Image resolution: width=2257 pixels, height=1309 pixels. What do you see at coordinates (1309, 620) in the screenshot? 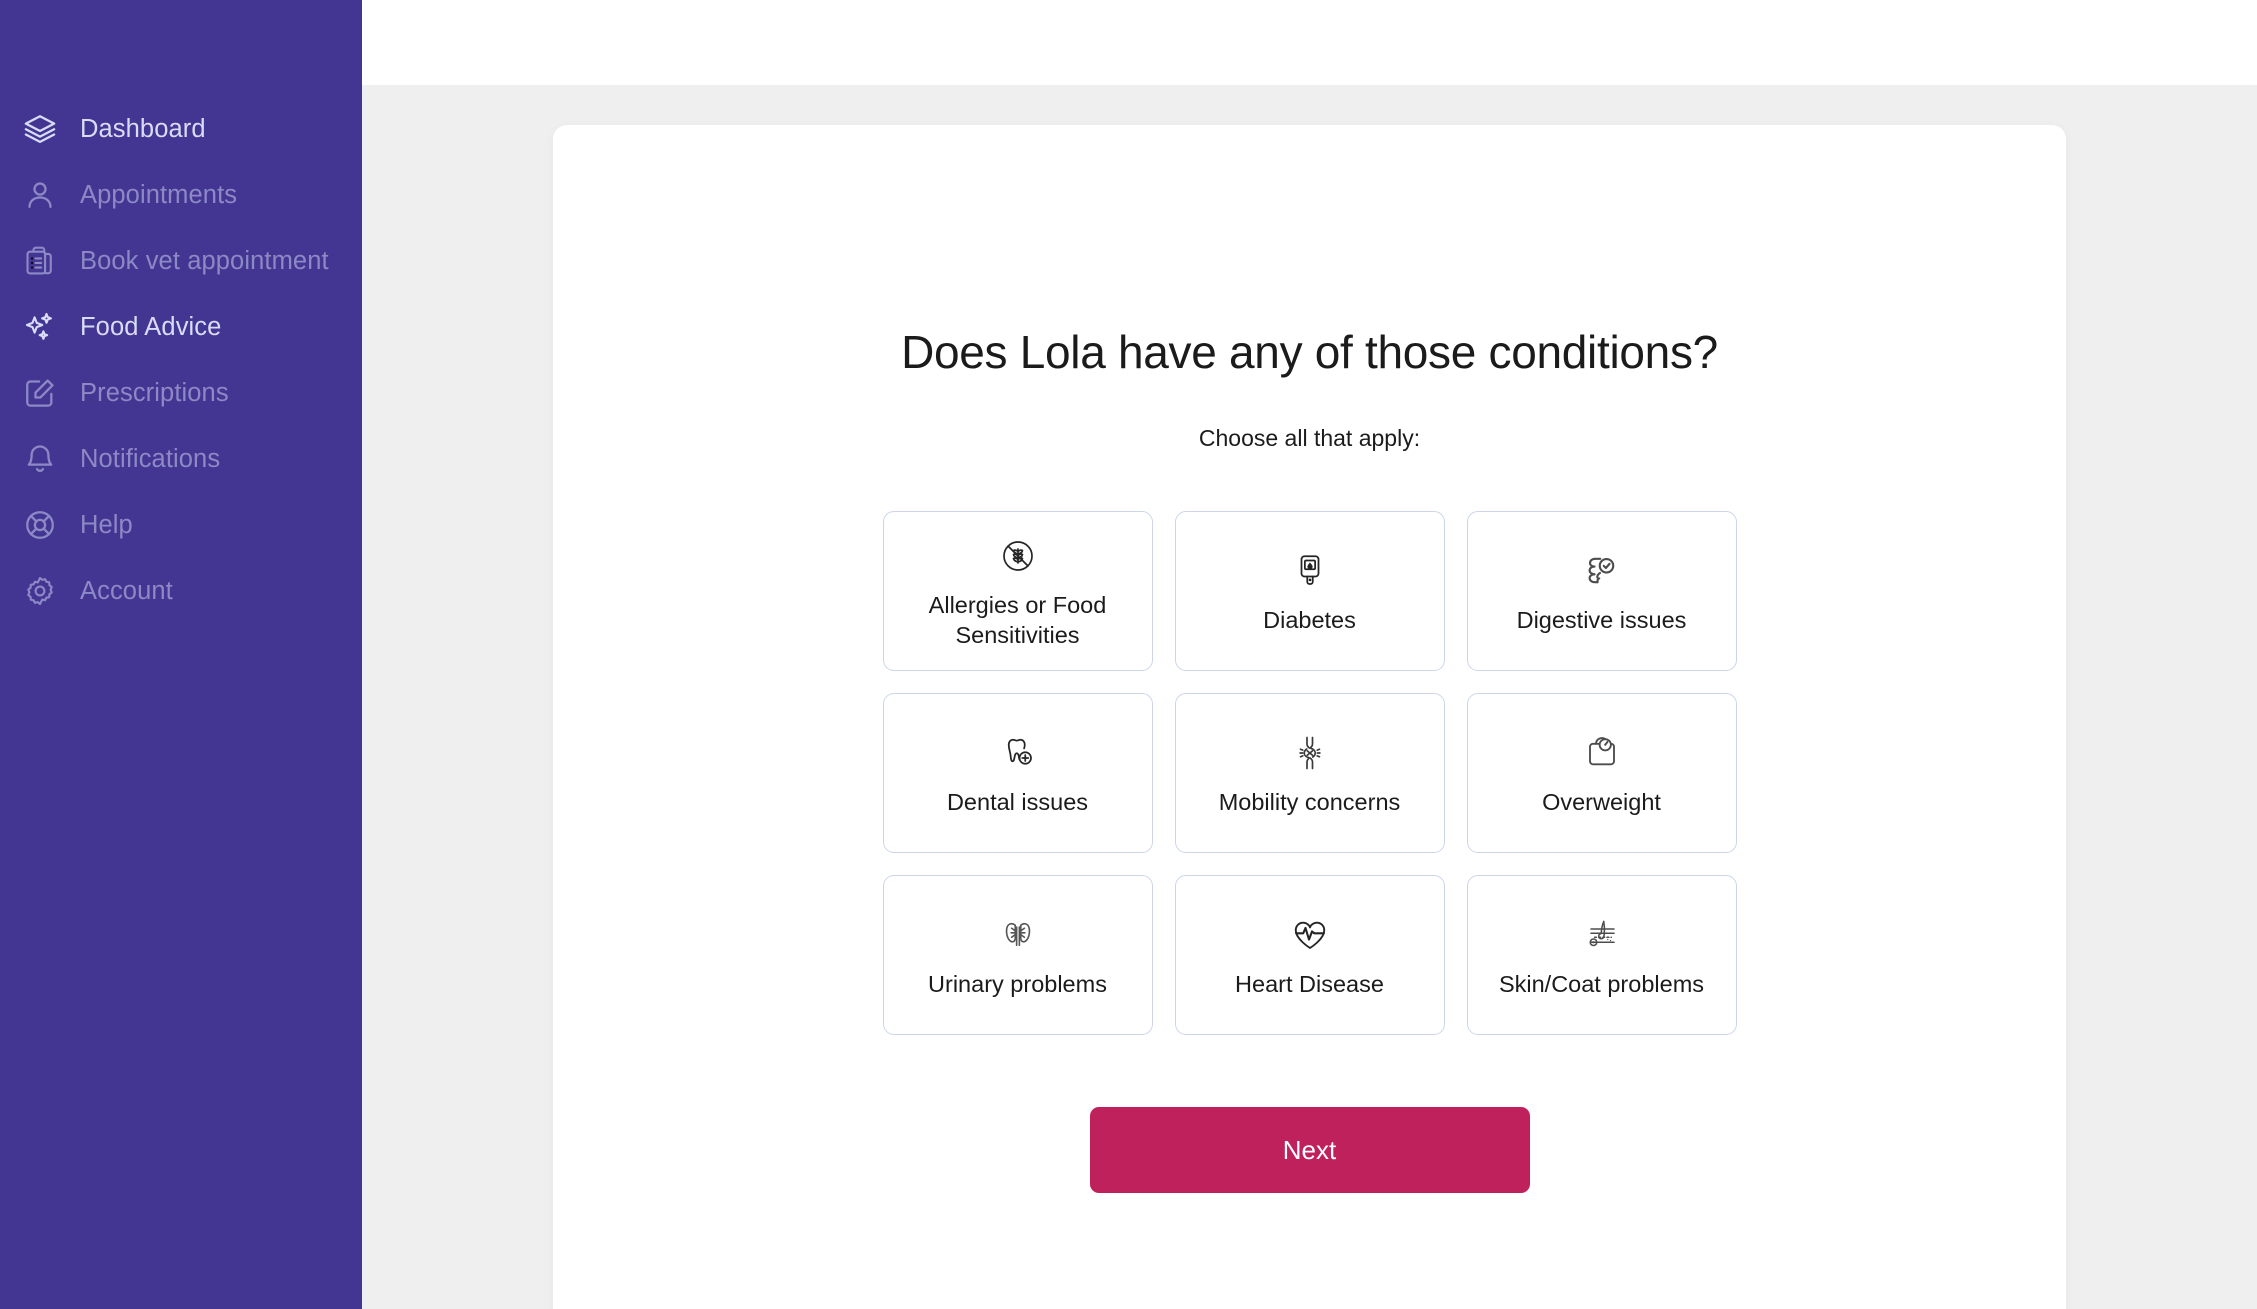
I see `option-label: Diabetes` at bounding box center [1309, 620].